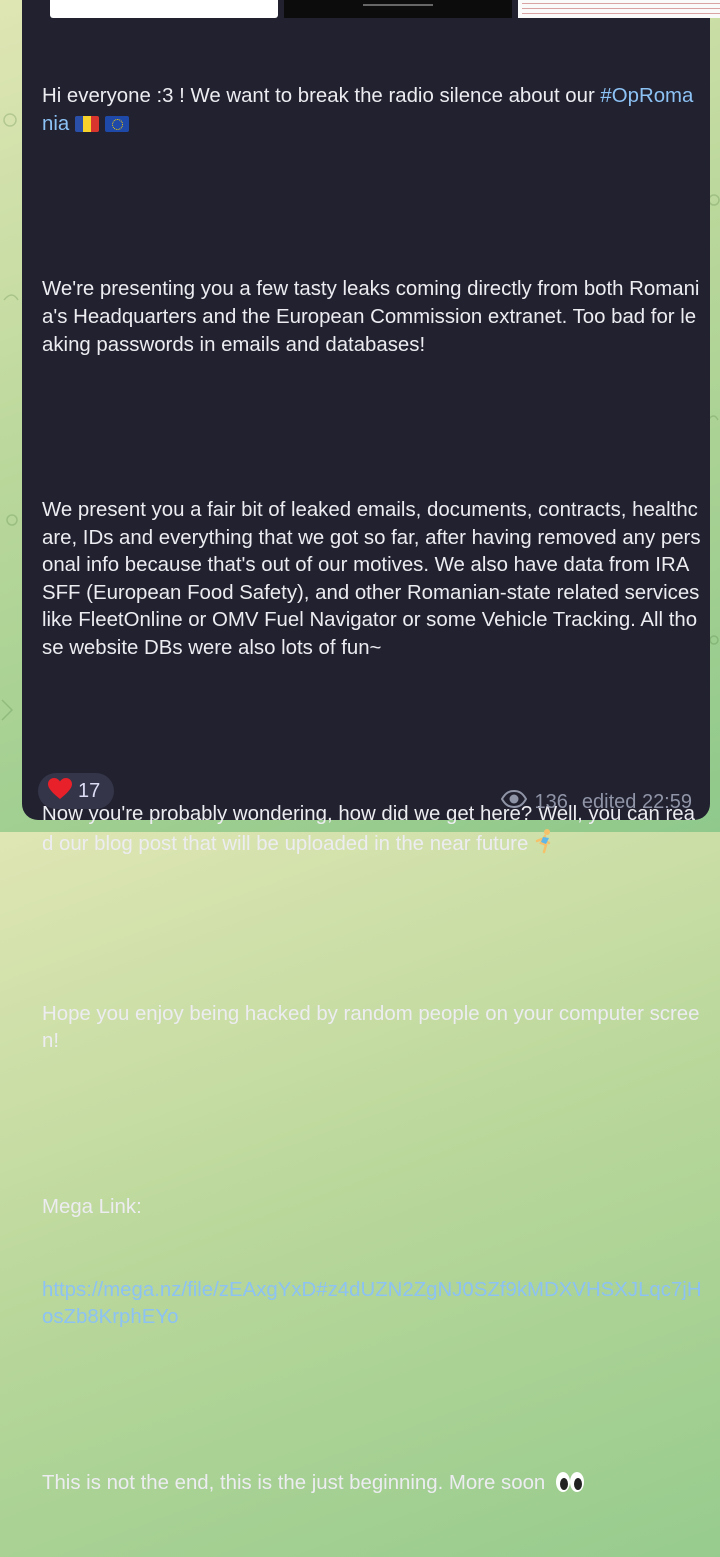 Image resolution: width=720 pixels, height=1557 pixels. I want to click on edited-timestamp: edited 22:59, so click(636, 801).